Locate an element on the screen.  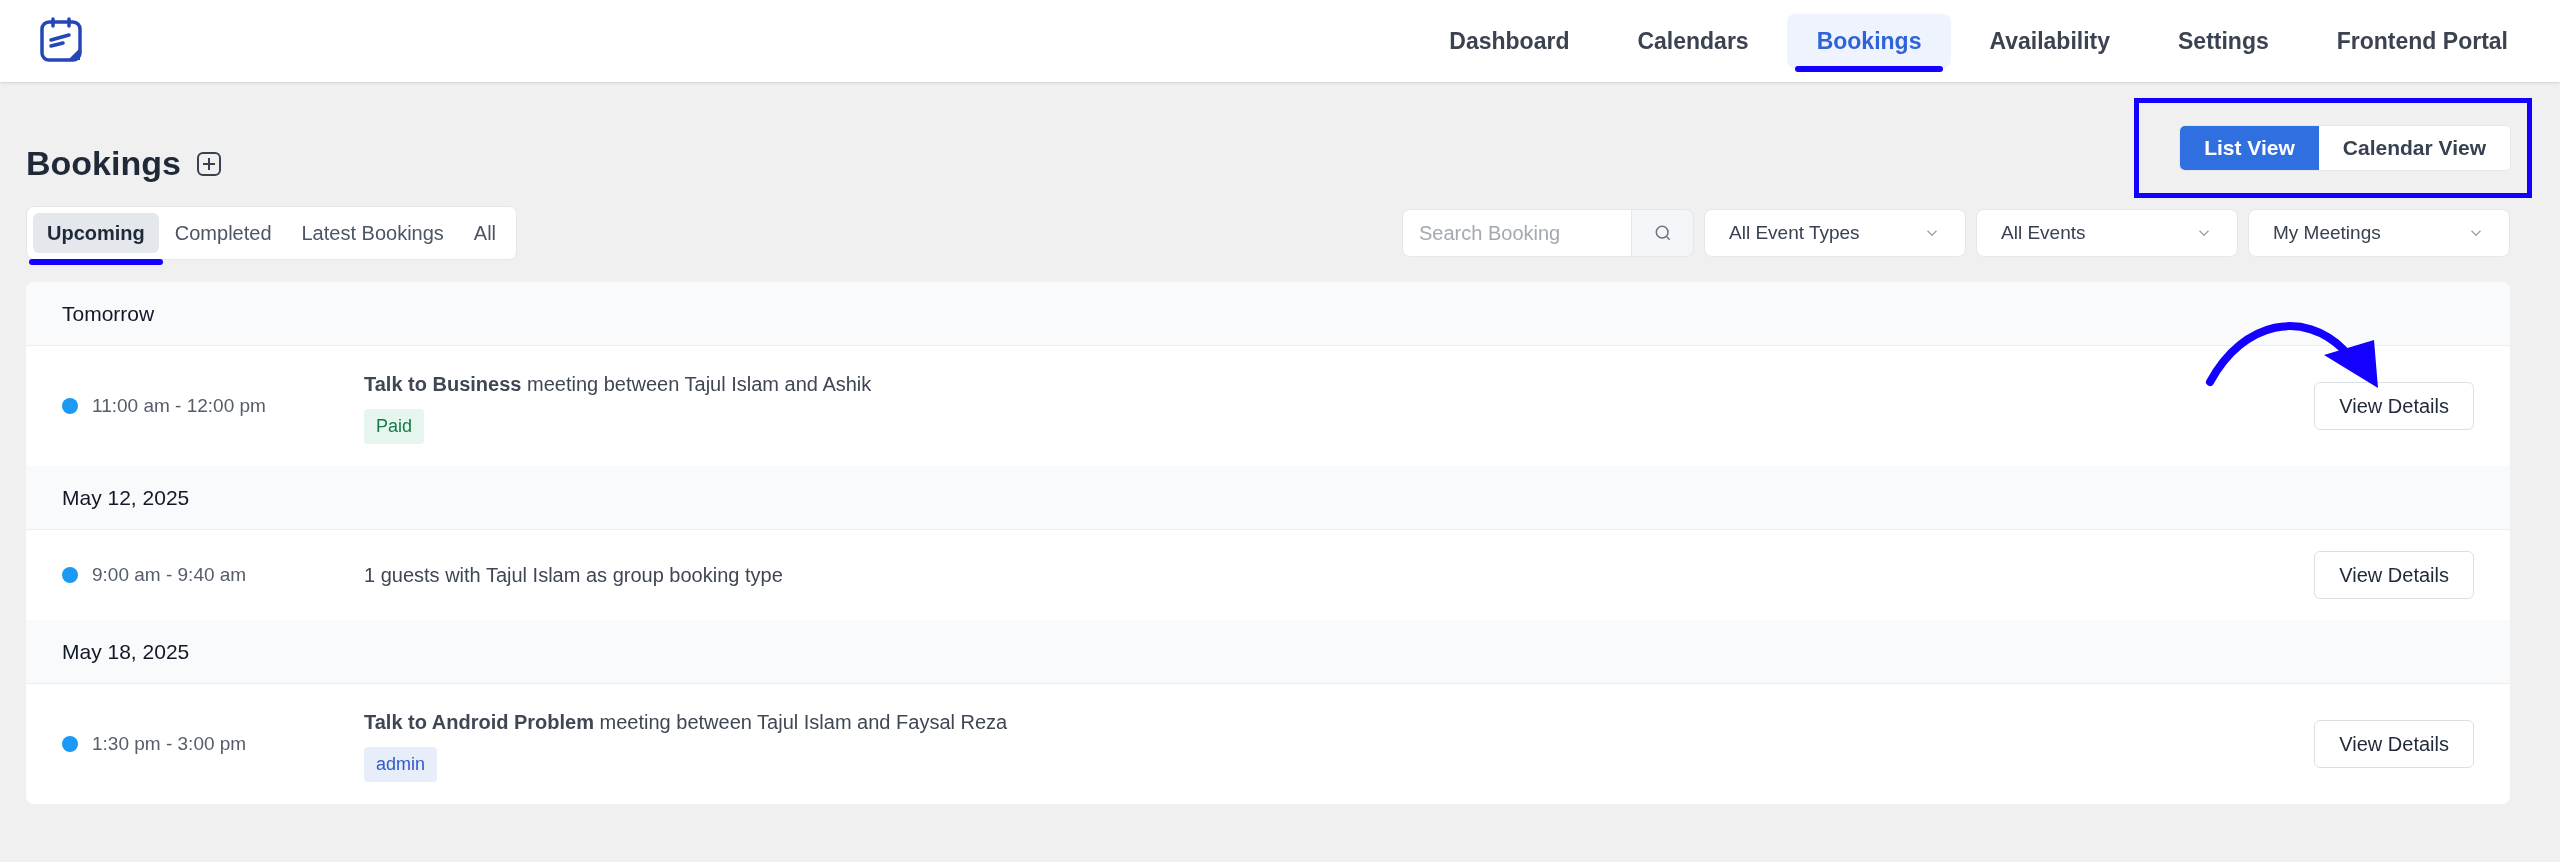
tab: Latest Bookings is located at coordinates (372, 233).